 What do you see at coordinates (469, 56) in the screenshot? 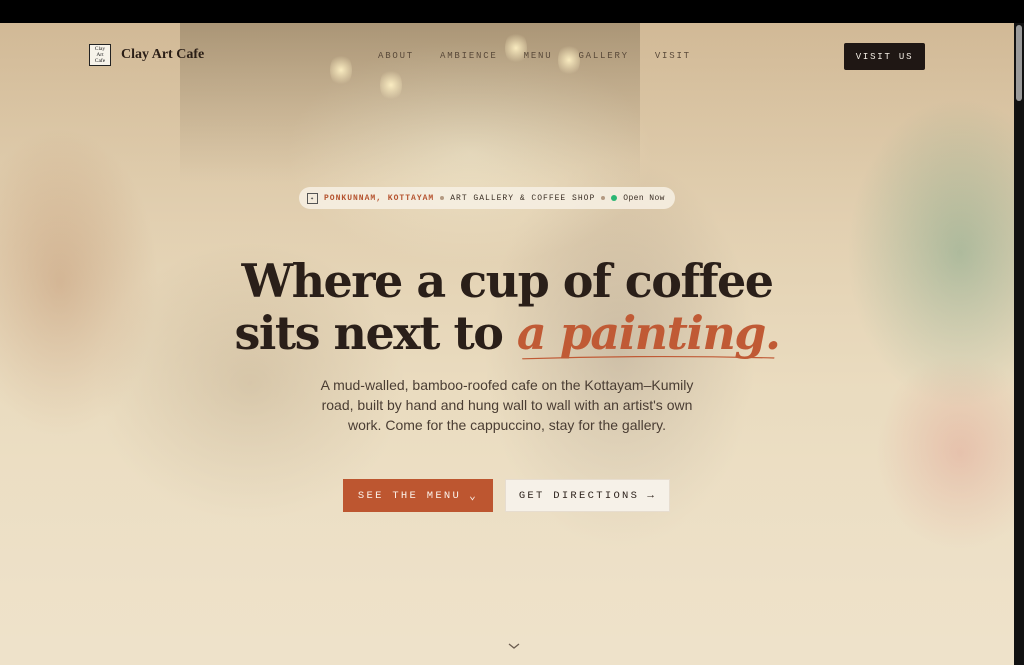
I see `nav-link-ambience: AMBIENCE` at bounding box center [469, 56].